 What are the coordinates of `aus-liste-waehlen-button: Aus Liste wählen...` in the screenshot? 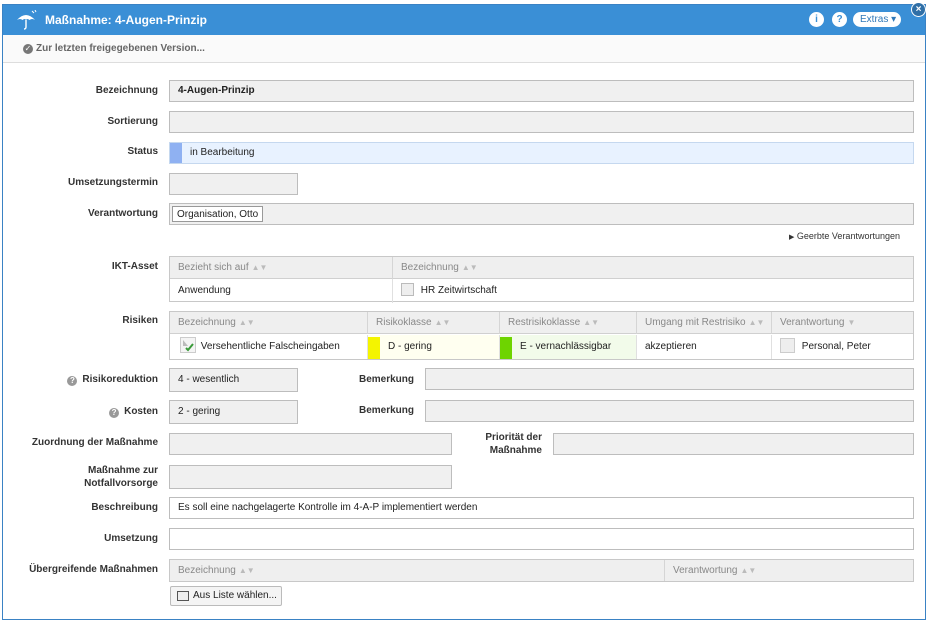 It's located at (226, 596).